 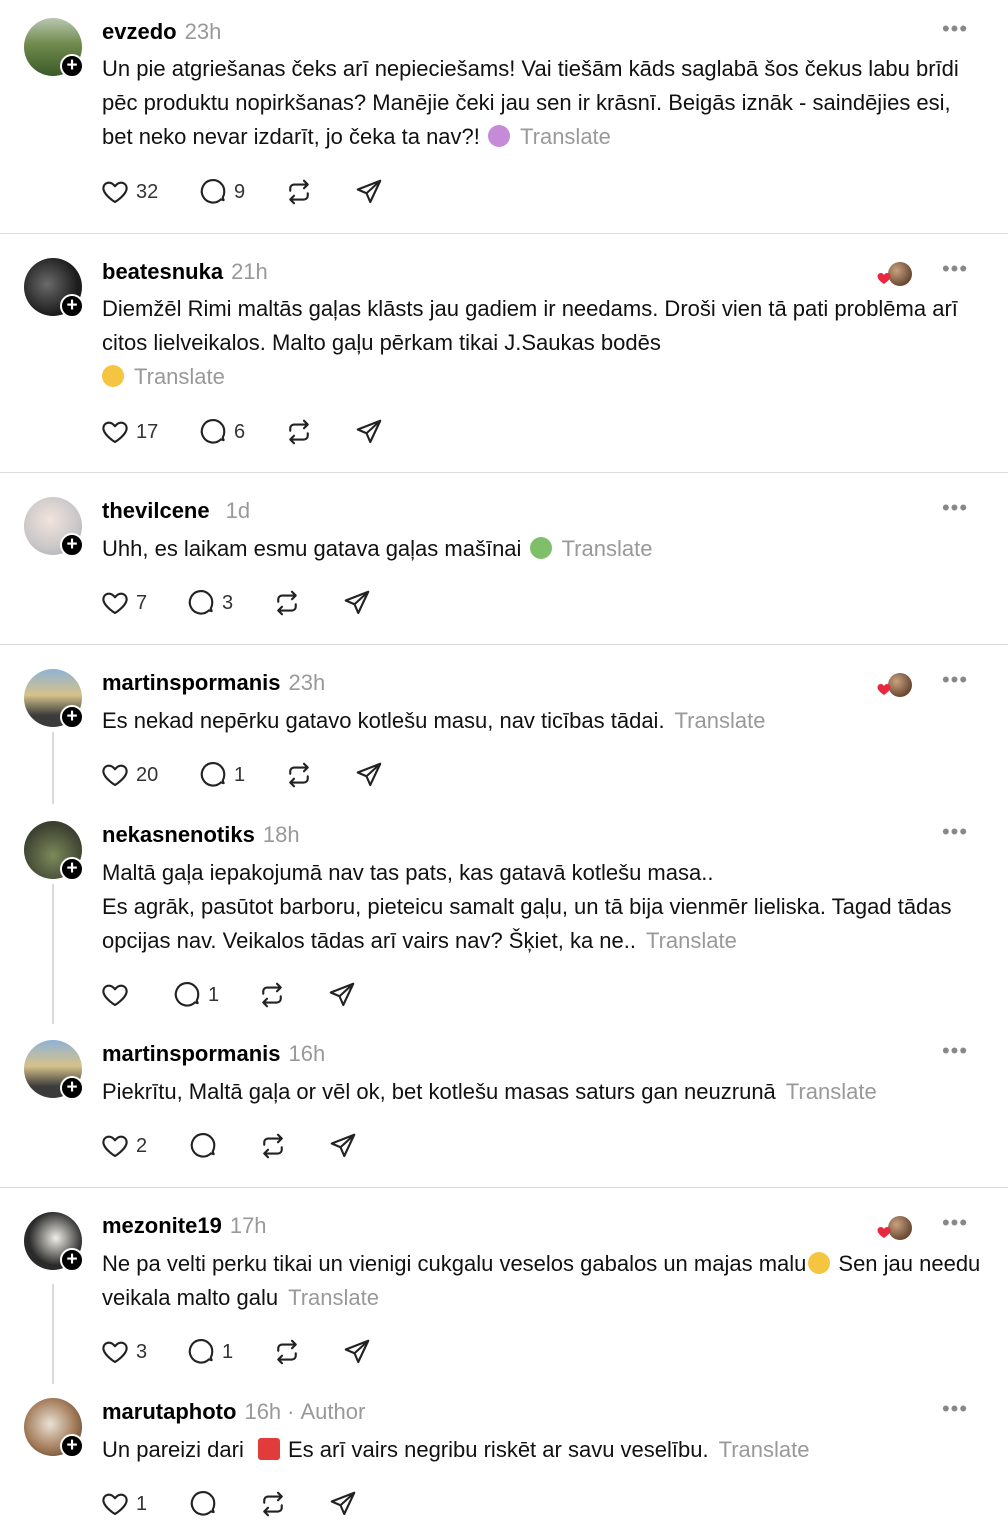 What do you see at coordinates (156, 510) in the screenshot?
I see `username: thevilcene` at bounding box center [156, 510].